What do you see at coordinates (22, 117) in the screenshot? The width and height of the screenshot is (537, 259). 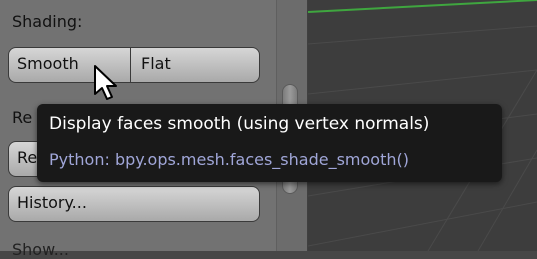 I see `recalc-label-partial: Re` at bounding box center [22, 117].